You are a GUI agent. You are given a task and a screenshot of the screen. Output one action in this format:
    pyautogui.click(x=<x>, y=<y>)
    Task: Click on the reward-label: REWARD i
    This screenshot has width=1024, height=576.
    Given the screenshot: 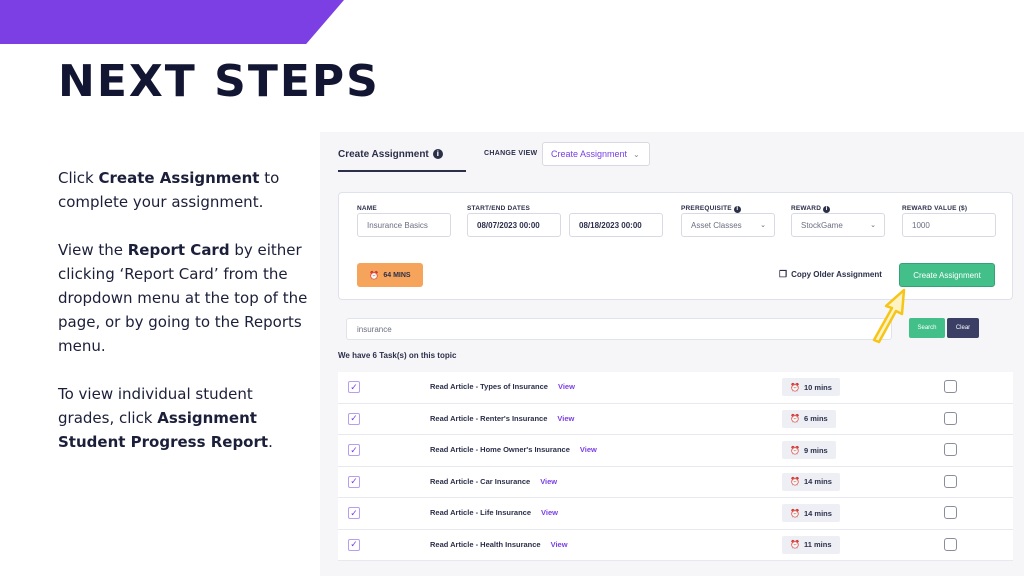 What is the action you would take?
    pyautogui.click(x=811, y=209)
    